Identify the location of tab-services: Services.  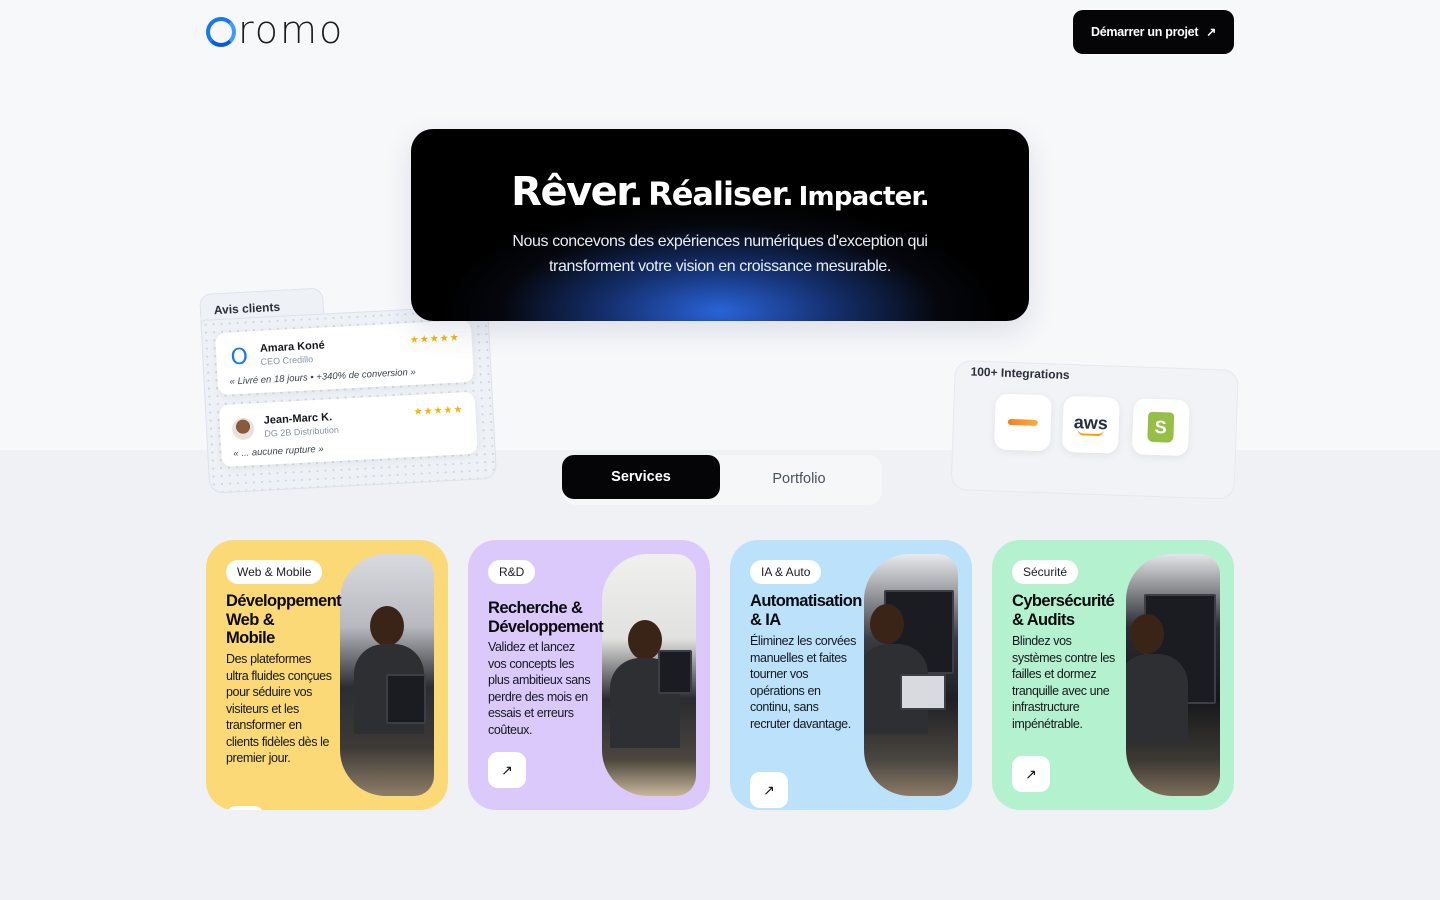
(641, 477).